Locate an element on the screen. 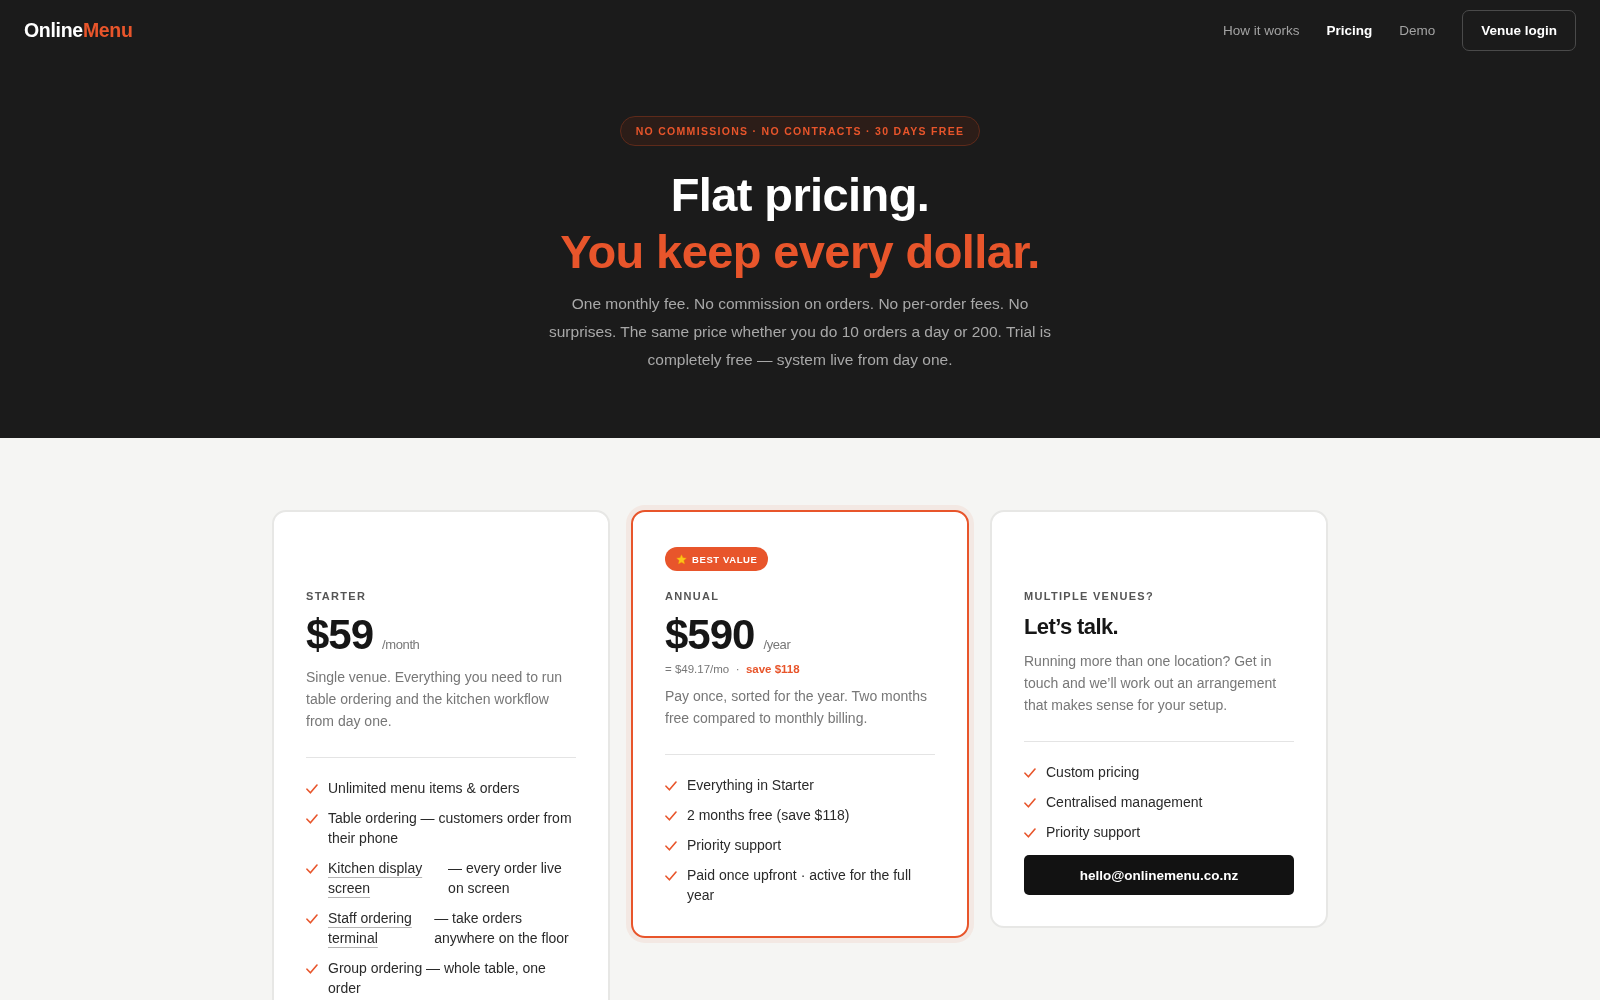  nav-link: Pricing is located at coordinates (1349, 30).